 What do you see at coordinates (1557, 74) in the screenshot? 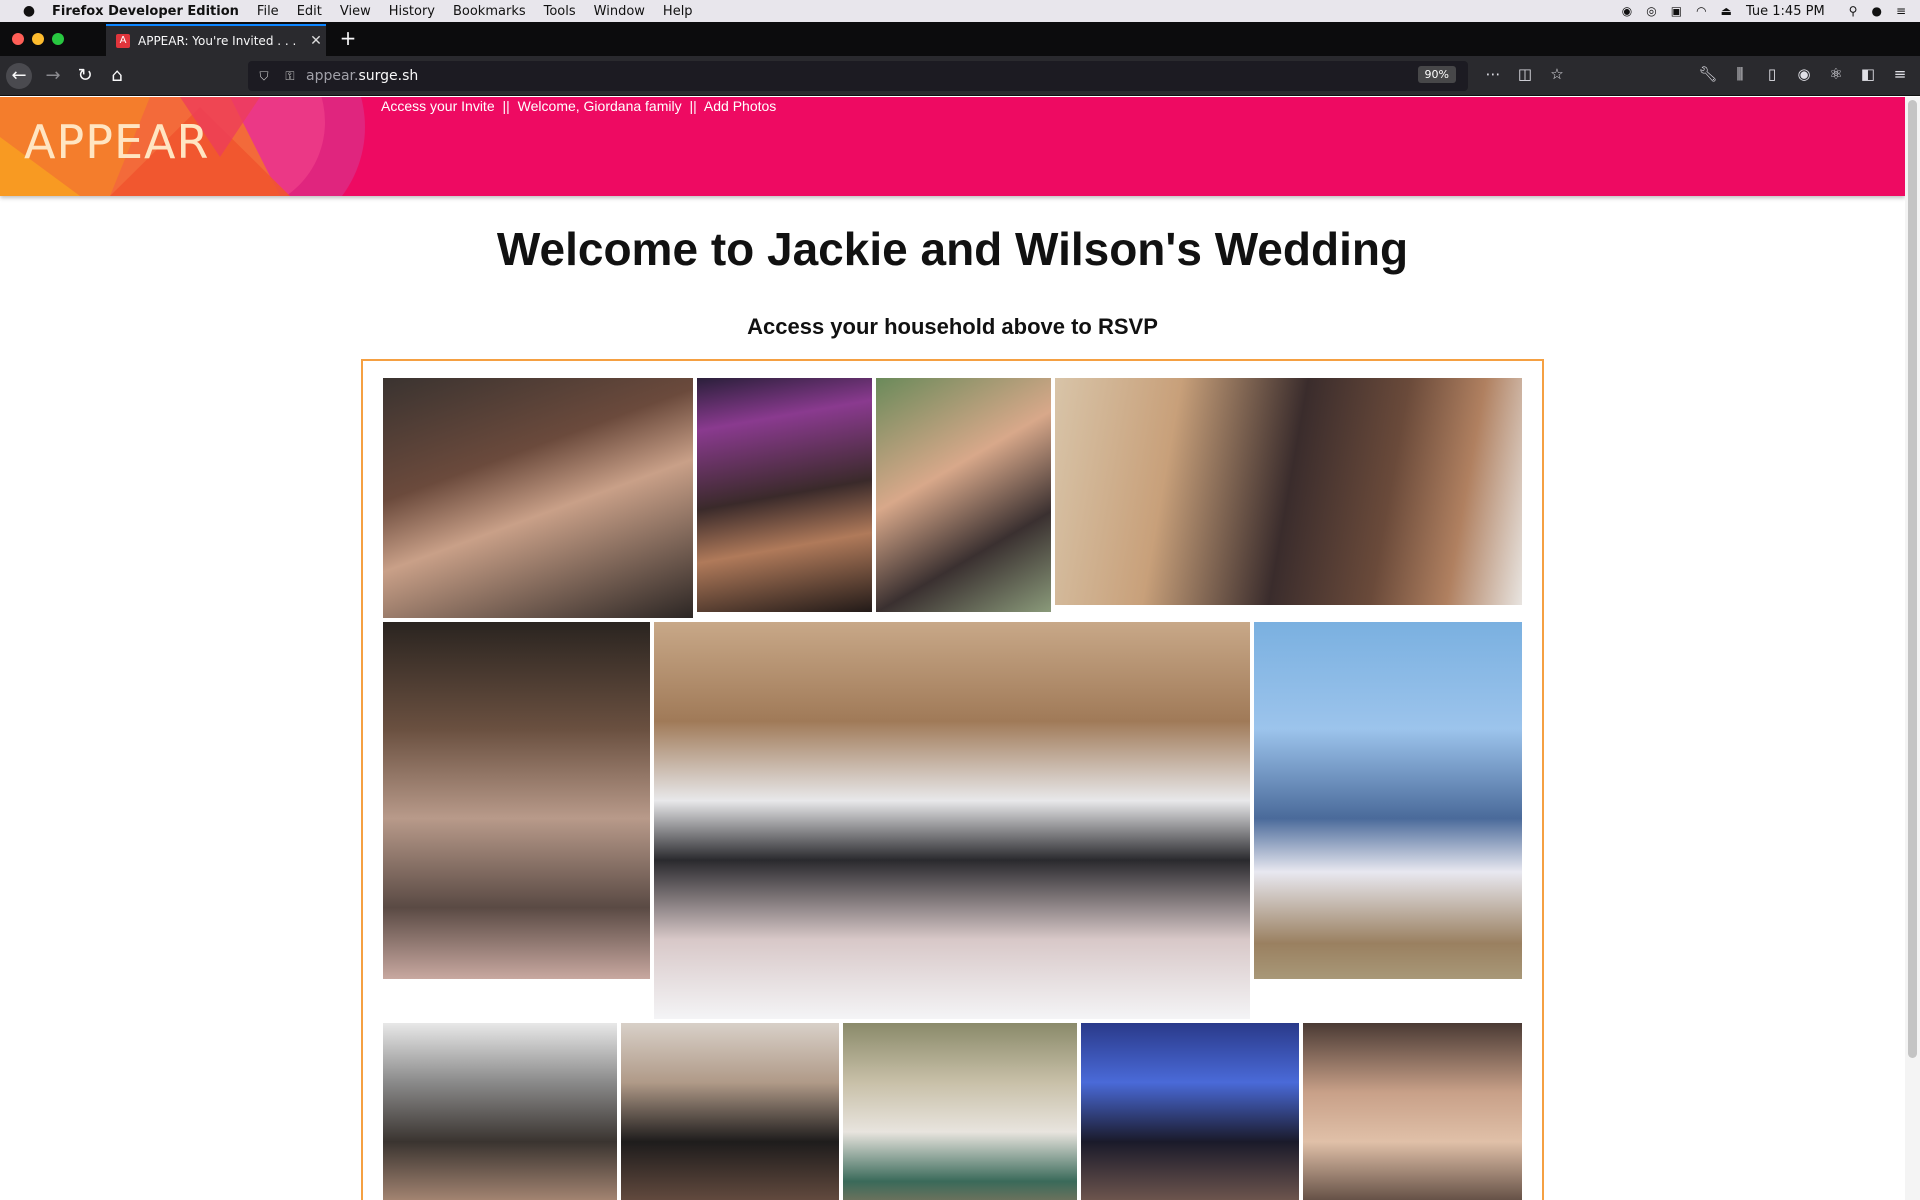
I see `bookmark-star-icon: ☆` at bounding box center [1557, 74].